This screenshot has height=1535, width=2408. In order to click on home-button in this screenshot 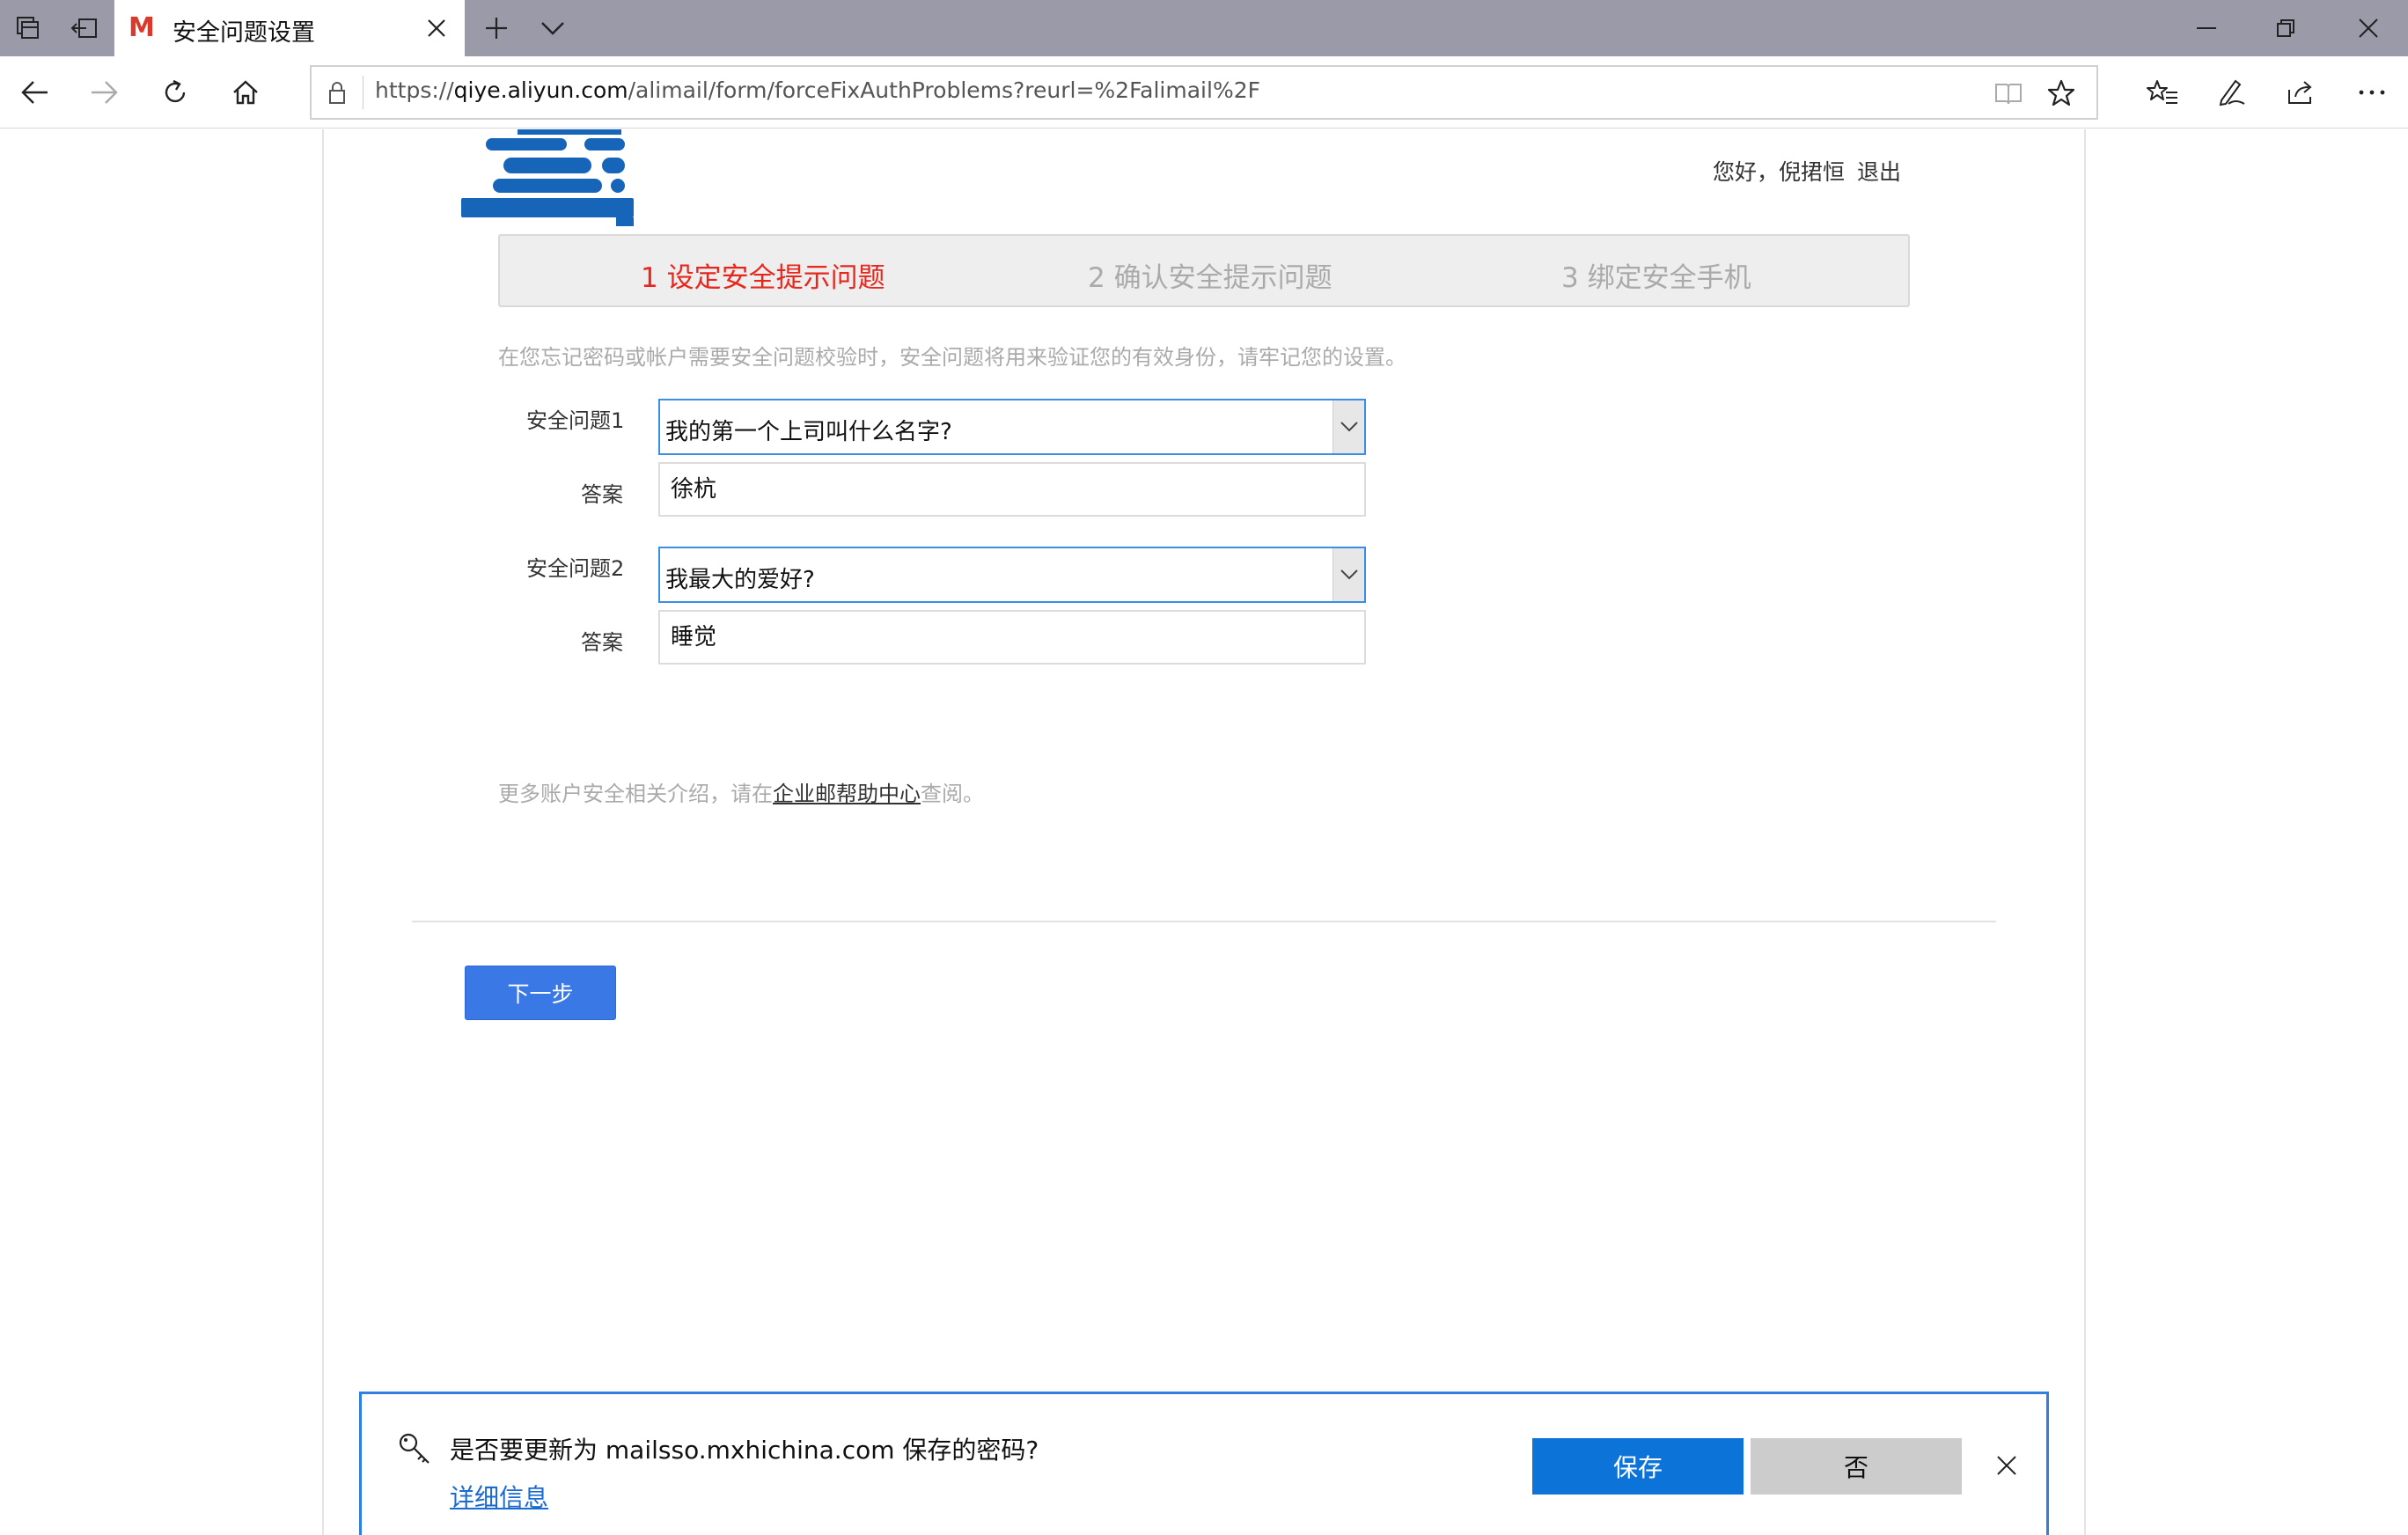, I will do `click(245, 92)`.